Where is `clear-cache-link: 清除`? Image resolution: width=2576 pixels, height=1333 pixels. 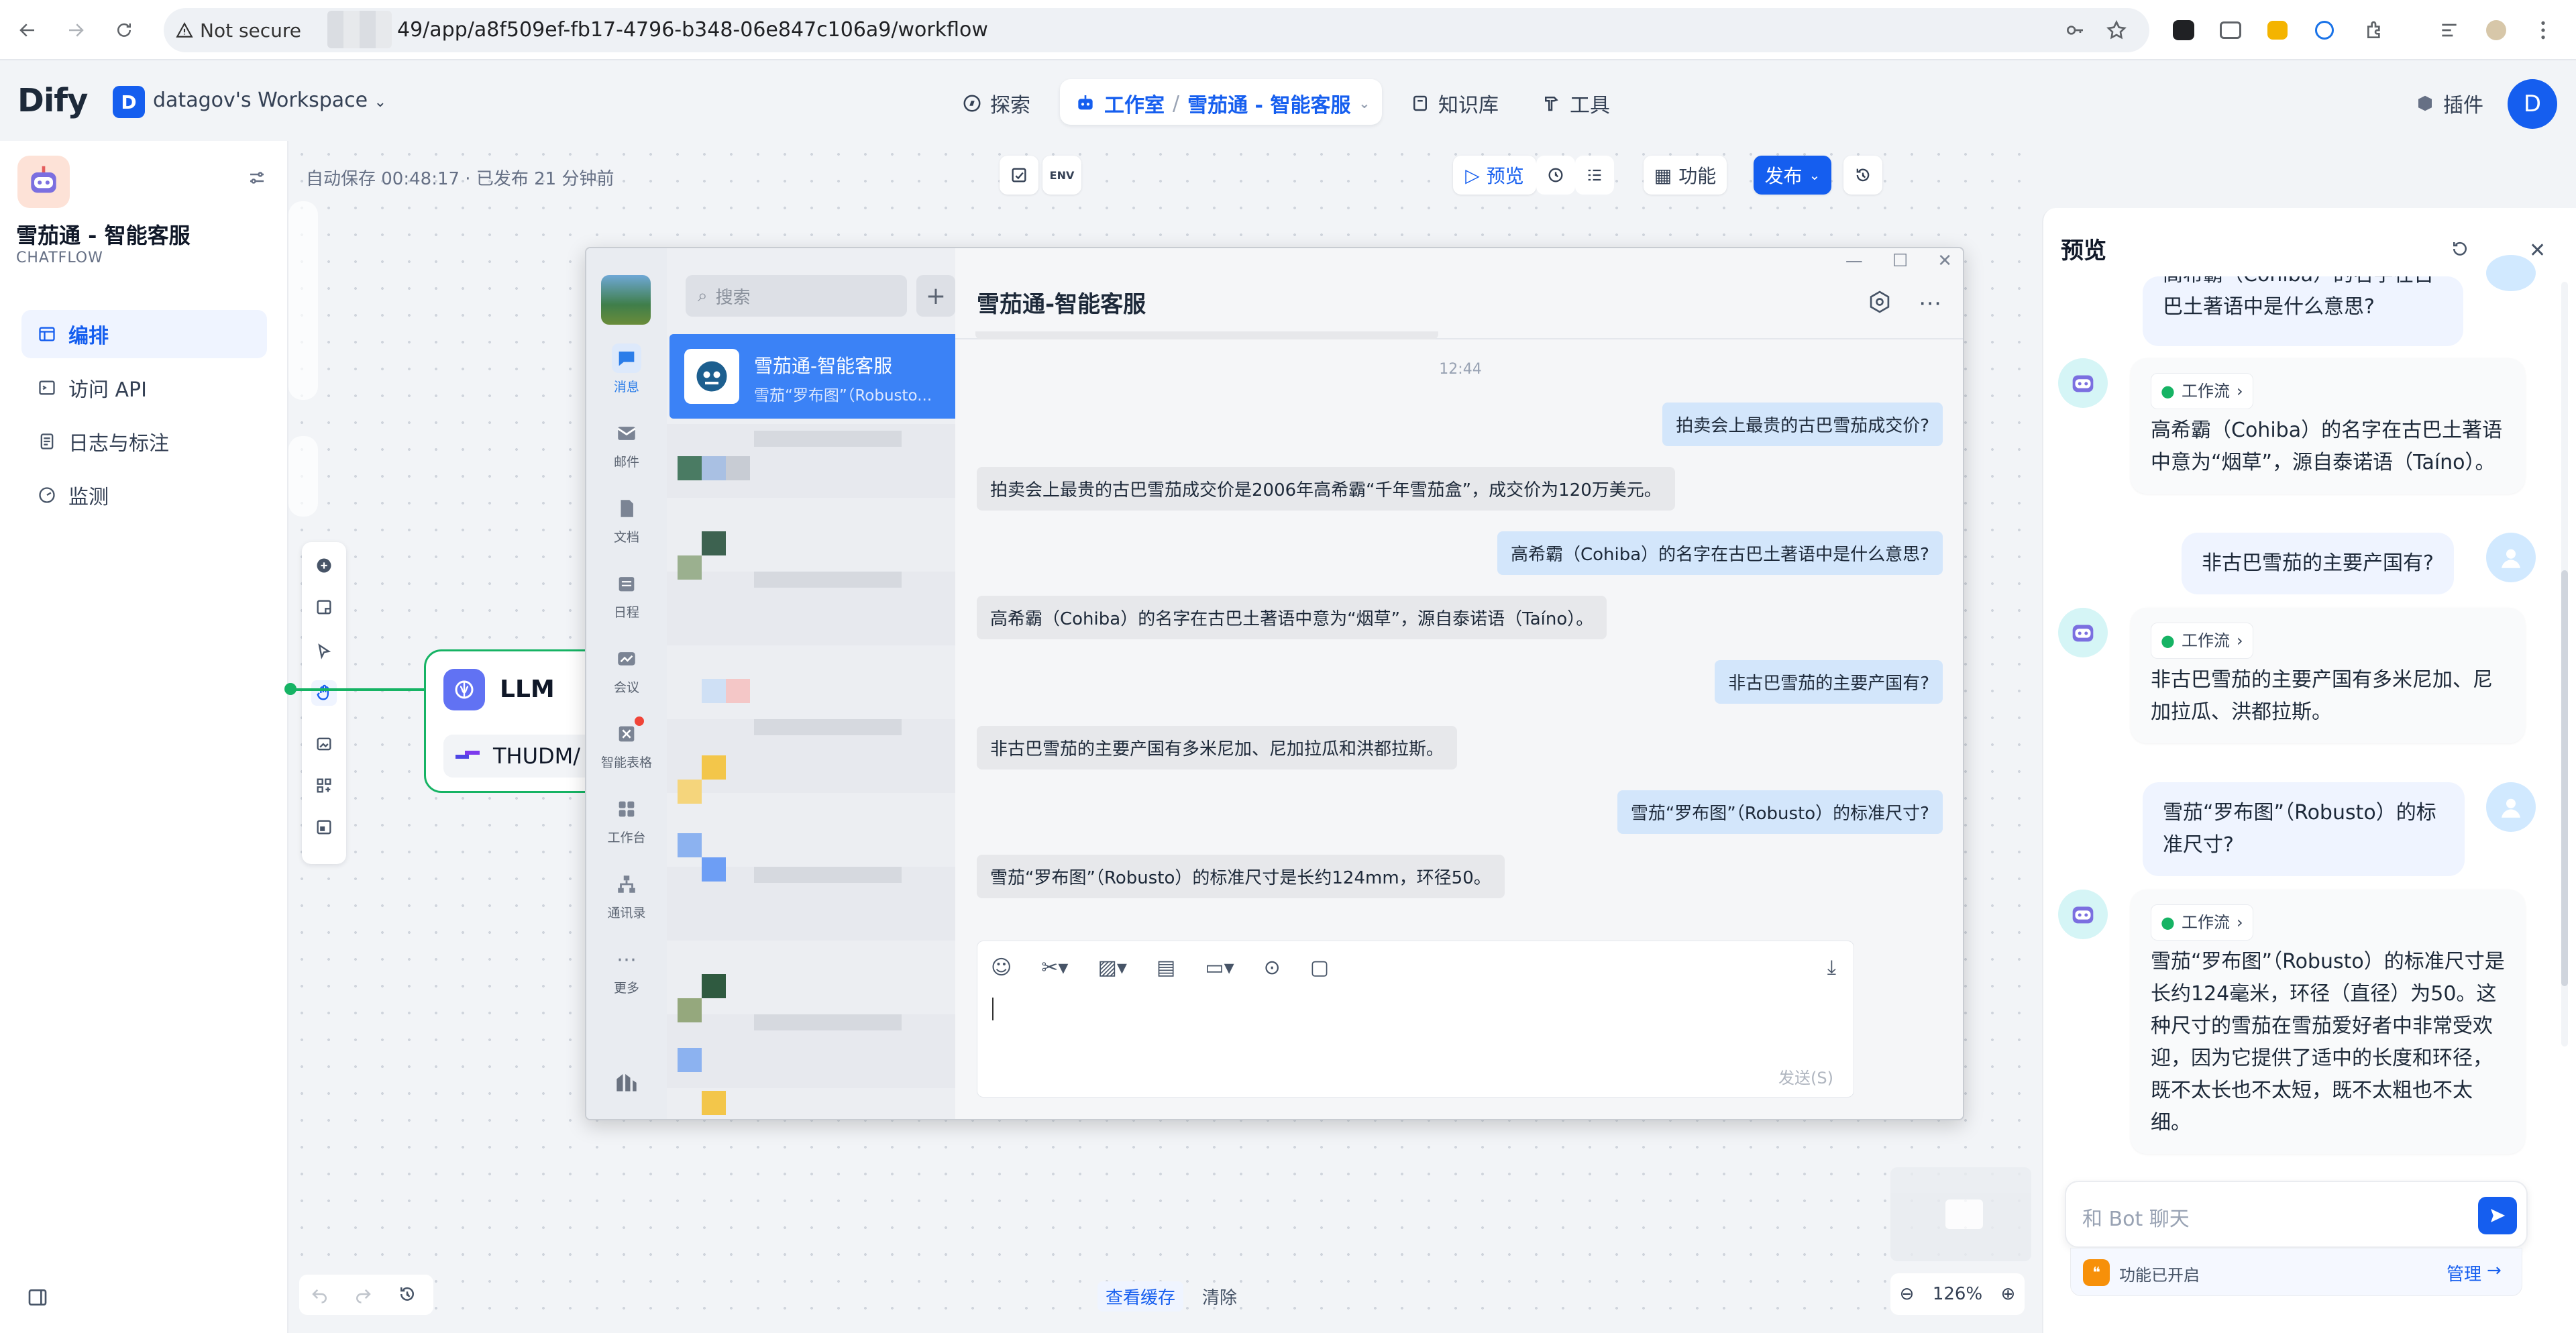 clear-cache-link: 清除 is located at coordinates (1219, 1296).